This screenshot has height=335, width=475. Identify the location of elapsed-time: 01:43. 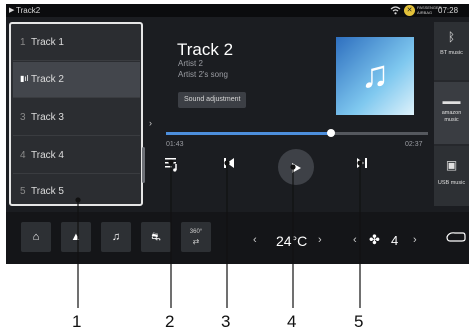
(175, 144).